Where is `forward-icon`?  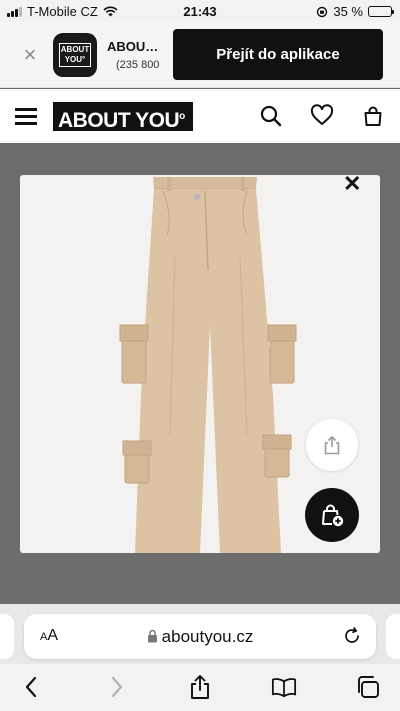
forward-icon is located at coordinates (117, 687).